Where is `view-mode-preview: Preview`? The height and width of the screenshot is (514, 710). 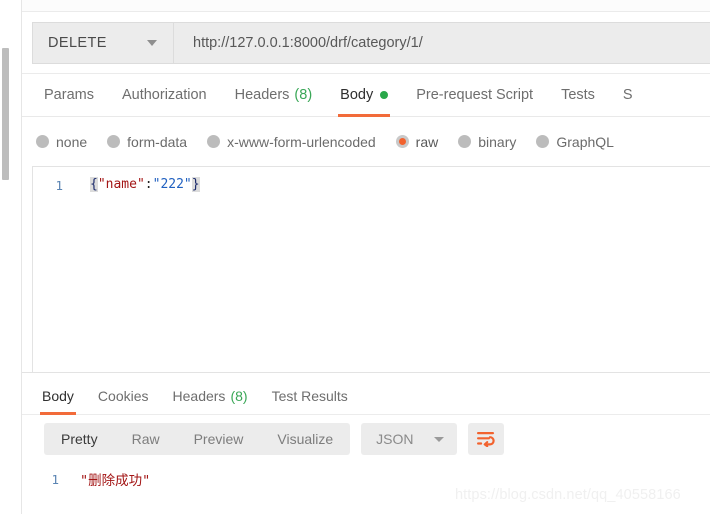
view-mode-preview: Preview is located at coordinates (219, 439).